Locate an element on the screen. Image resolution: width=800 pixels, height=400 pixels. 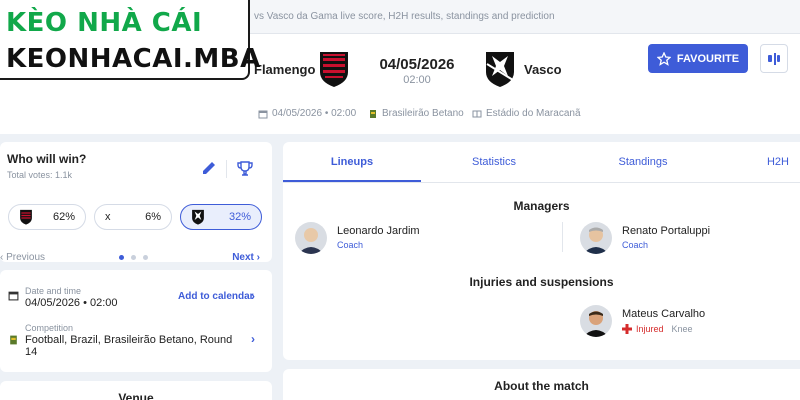
medical-cross-icon is located at coordinates (627, 329).